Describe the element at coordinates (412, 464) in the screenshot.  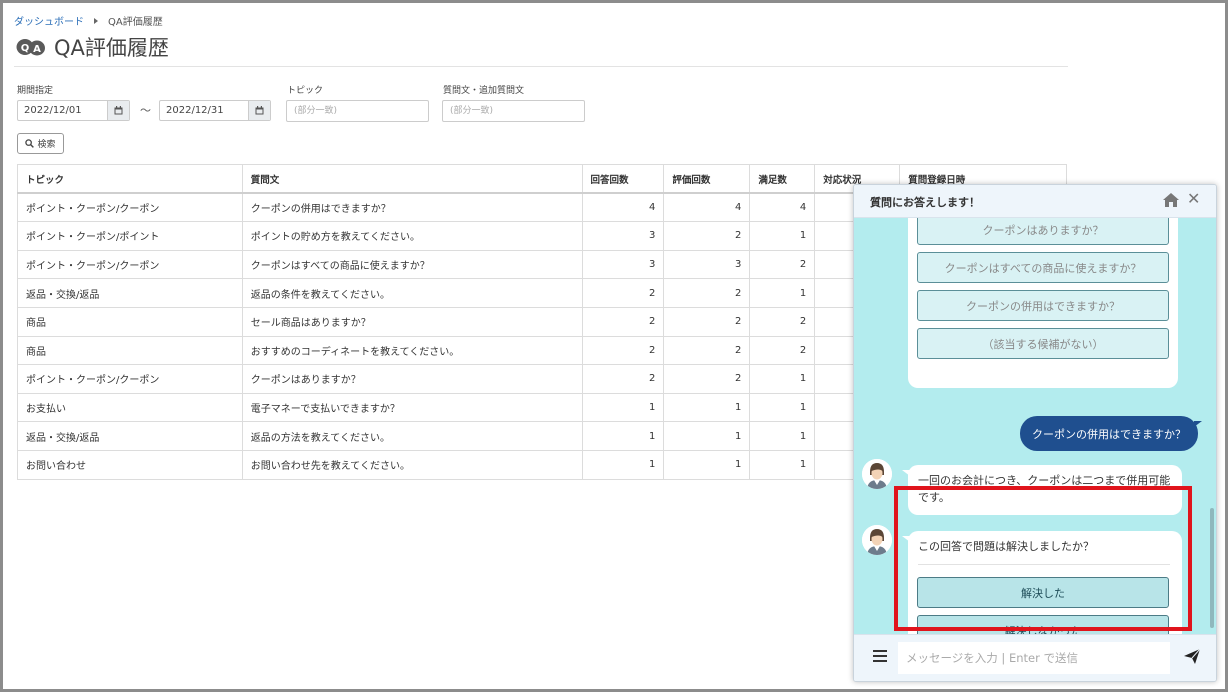
I see `cell-question: お問い合わせ先を教えてください。` at that location.